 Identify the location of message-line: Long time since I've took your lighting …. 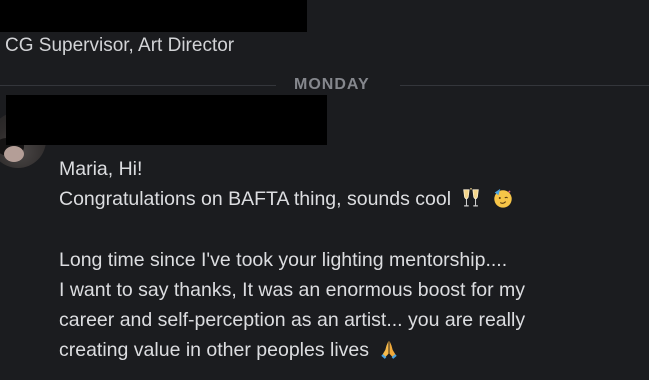
(349, 260).